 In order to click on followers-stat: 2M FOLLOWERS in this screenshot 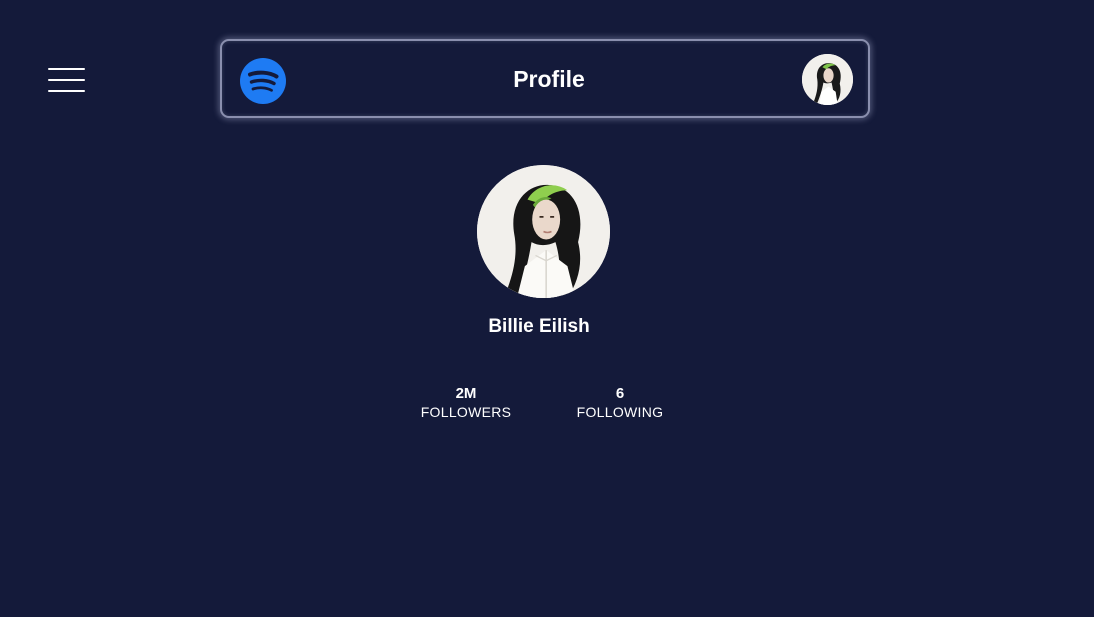, I will do `click(466, 403)`.